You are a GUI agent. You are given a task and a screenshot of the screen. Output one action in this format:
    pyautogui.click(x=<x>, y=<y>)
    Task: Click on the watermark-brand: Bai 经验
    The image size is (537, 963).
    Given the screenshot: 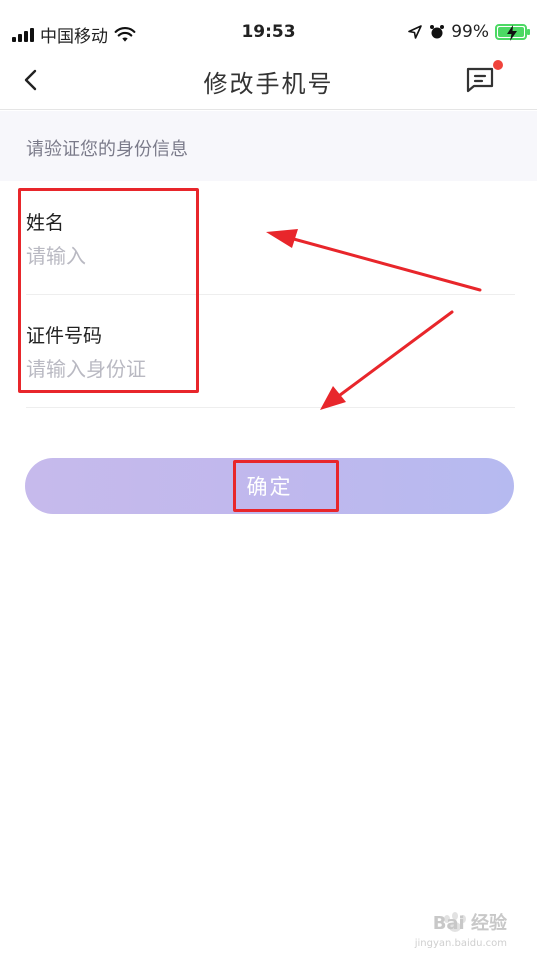 What is the action you would take?
    pyautogui.click(x=469, y=923)
    